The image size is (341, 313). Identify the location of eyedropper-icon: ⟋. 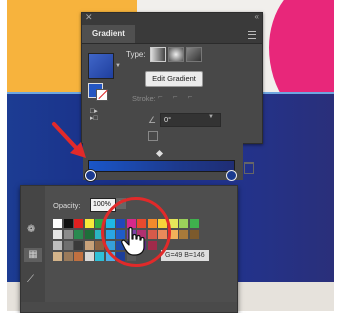
(30, 279).